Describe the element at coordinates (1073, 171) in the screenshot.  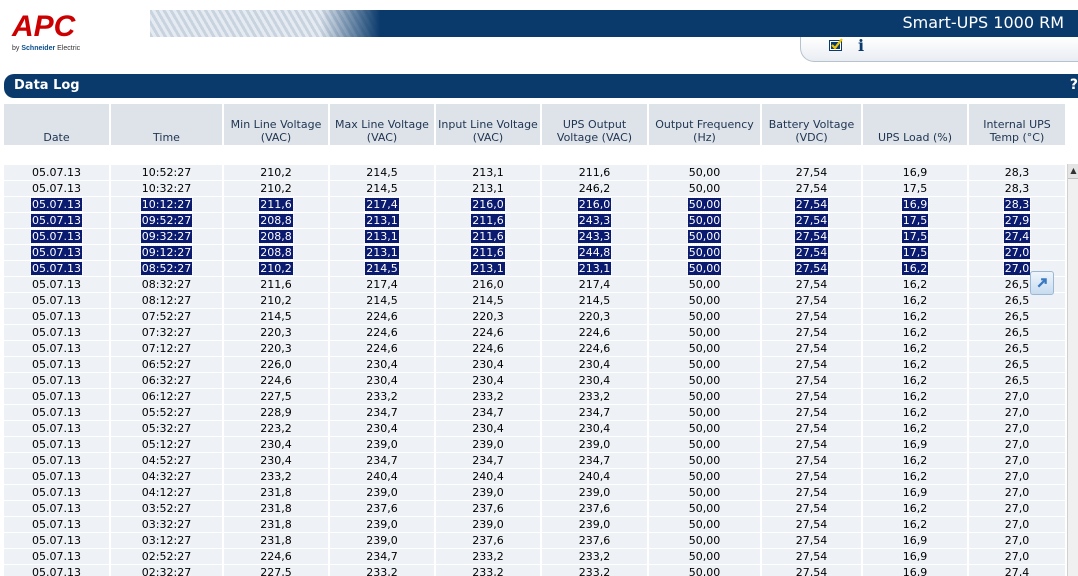
I see `scroll-up-arrow-icon: ▲` at that location.